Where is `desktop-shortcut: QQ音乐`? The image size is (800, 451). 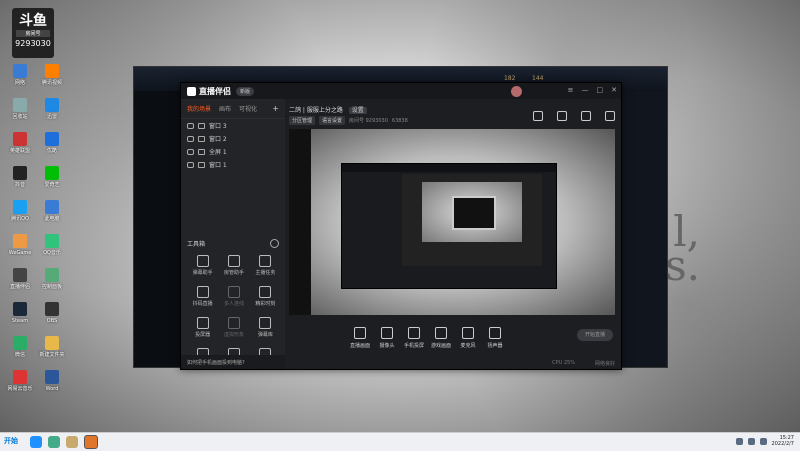
desktop-shortcut: QQ音乐 is located at coordinates (52, 245).